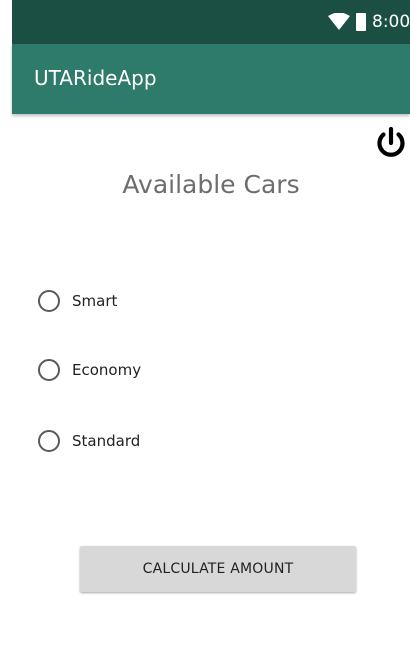 The image size is (410, 666). I want to click on power-icon, so click(391, 145).